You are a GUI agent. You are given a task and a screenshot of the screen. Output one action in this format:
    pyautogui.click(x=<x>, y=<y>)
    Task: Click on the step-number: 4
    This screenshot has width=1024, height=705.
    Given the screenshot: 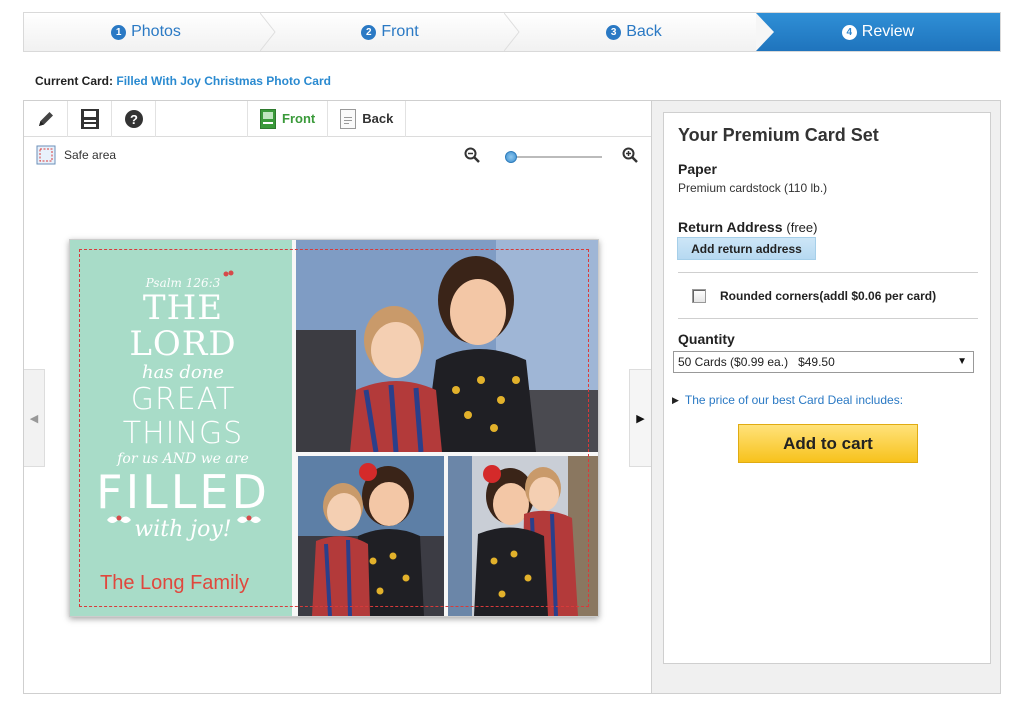 What is the action you would take?
    pyautogui.click(x=849, y=32)
    